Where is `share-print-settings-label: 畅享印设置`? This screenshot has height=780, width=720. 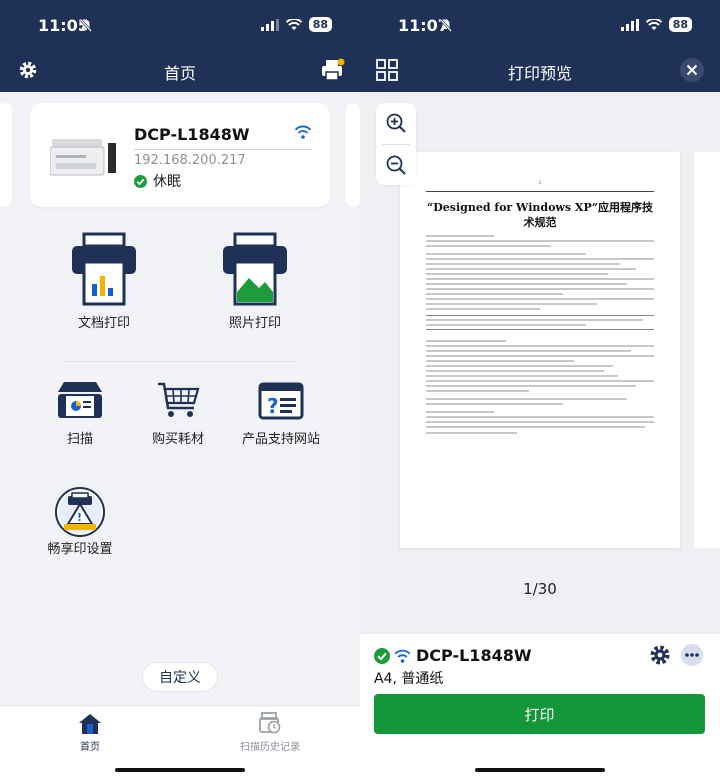
share-print-settings-label: 畅享印设置 is located at coordinates (80, 549).